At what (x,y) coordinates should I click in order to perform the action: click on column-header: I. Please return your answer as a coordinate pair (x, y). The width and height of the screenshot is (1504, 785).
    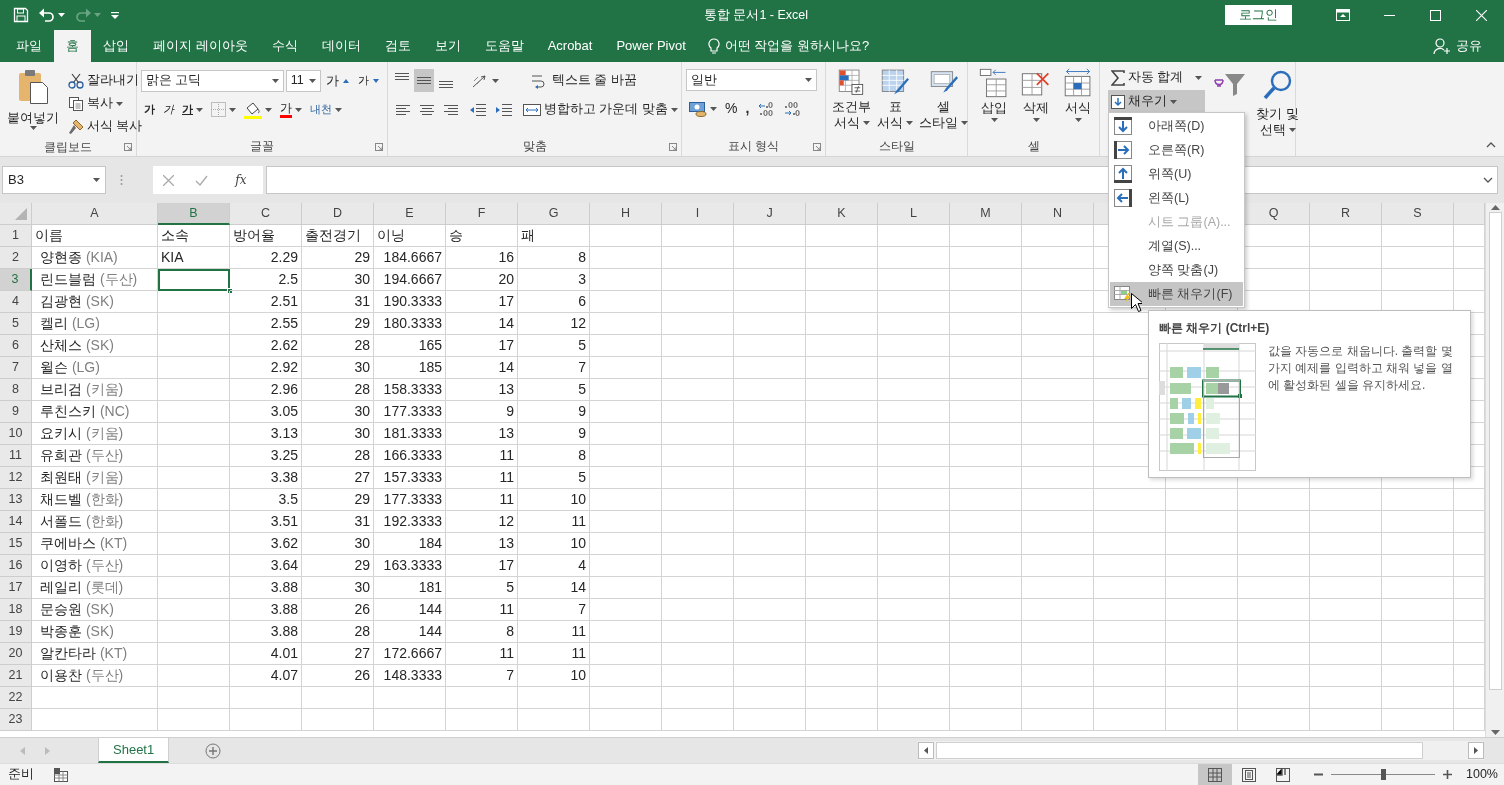
    Looking at the image, I should click on (698, 214).